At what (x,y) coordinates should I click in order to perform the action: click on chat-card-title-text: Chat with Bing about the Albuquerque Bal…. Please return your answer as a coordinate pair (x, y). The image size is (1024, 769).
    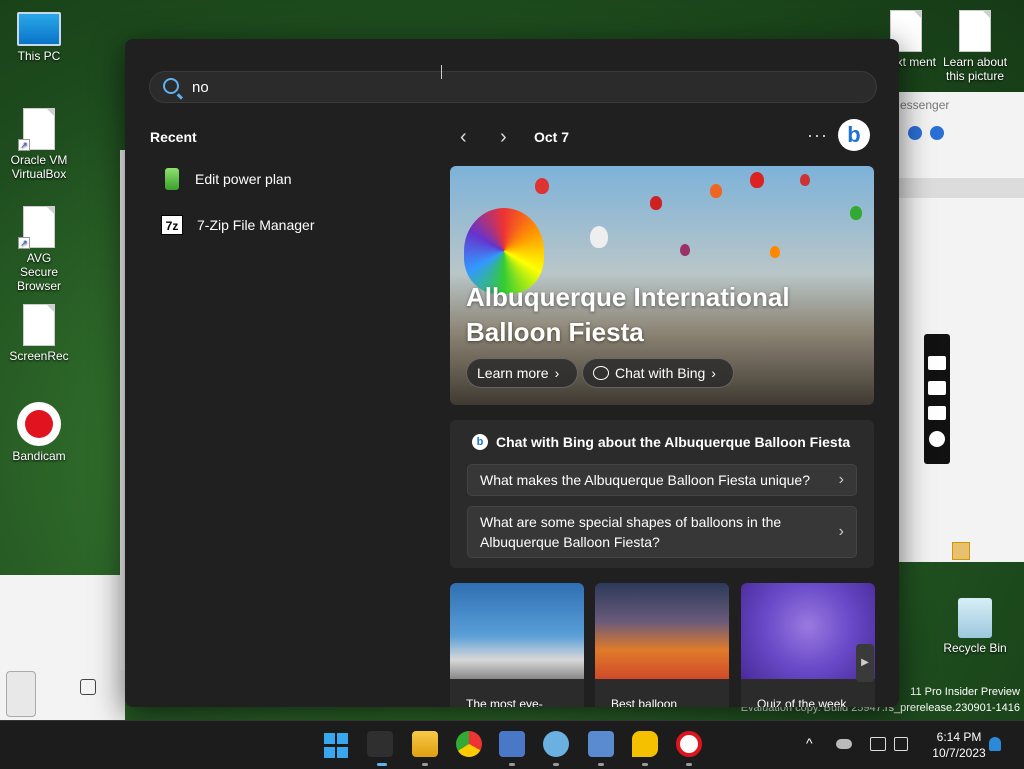
    Looking at the image, I should click on (673, 442).